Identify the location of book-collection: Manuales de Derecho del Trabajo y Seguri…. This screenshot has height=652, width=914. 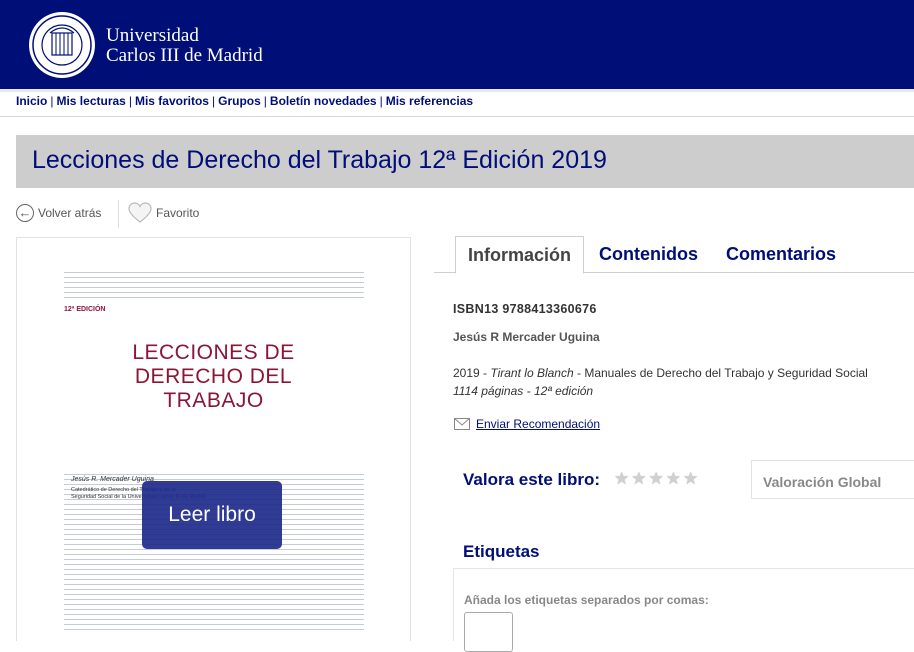
(726, 373).